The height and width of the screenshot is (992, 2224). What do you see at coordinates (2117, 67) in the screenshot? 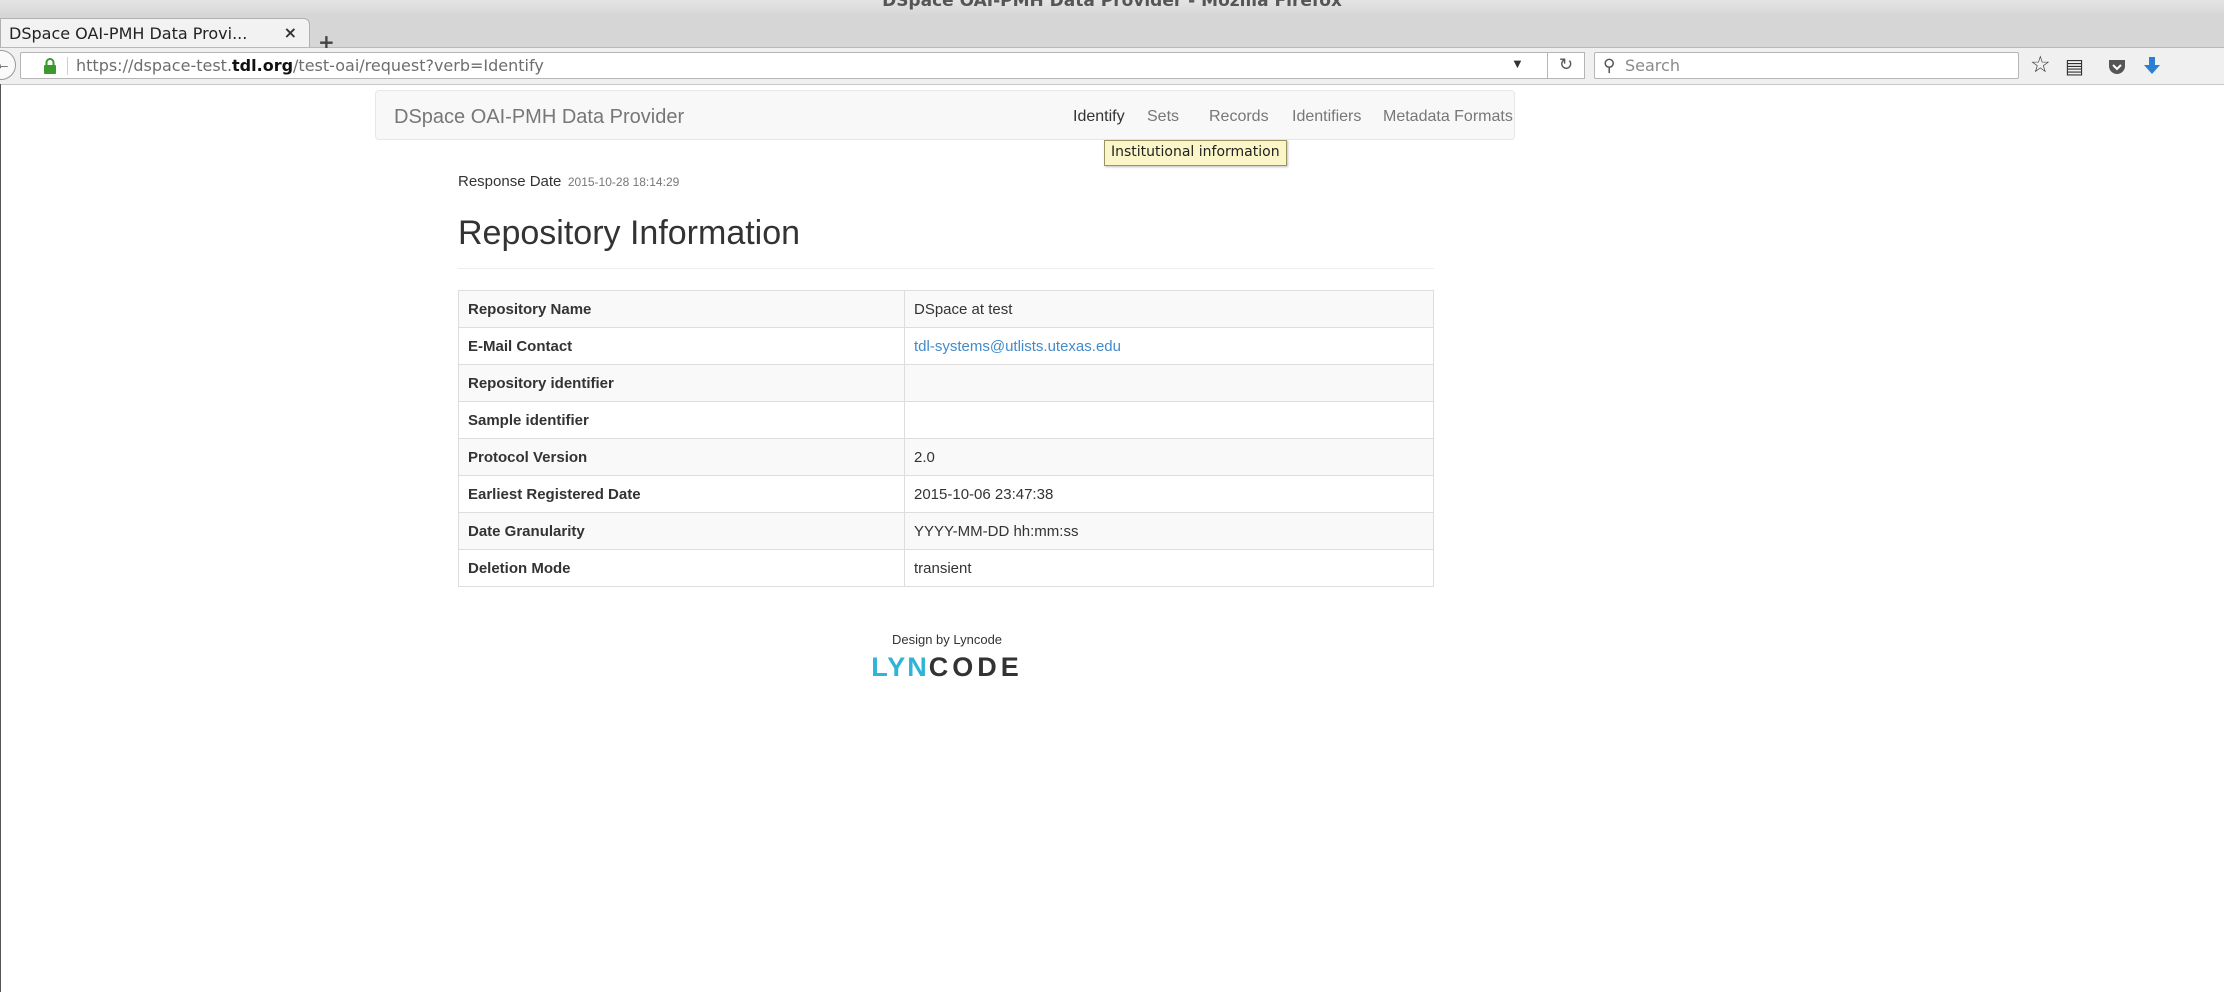
I see `pocket-icon` at bounding box center [2117, 67].